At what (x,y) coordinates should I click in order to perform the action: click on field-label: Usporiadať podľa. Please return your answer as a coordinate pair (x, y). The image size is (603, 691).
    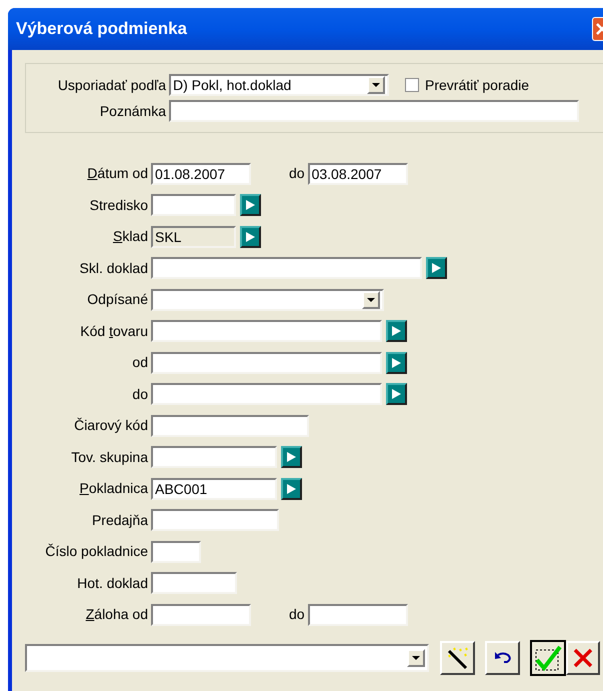
    Looking at the image, I should click on (112, 85).